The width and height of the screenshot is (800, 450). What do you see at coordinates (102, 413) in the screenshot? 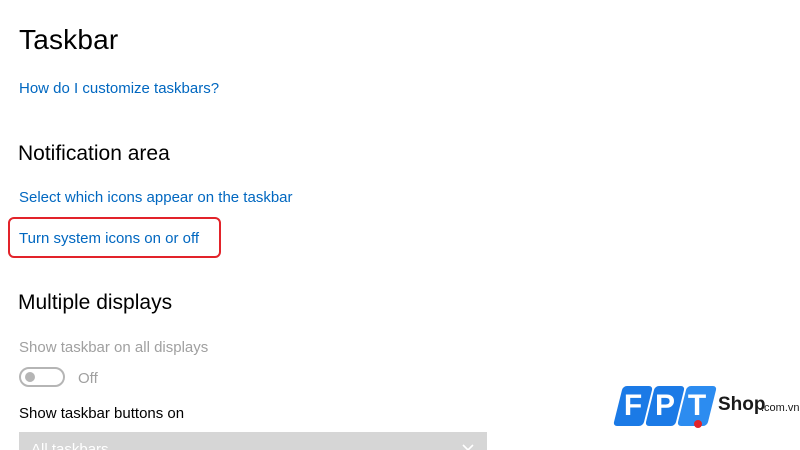
I see `taskbar-buttons-on-label: Show taskbar buttons on` at bounding box center [102, 413].